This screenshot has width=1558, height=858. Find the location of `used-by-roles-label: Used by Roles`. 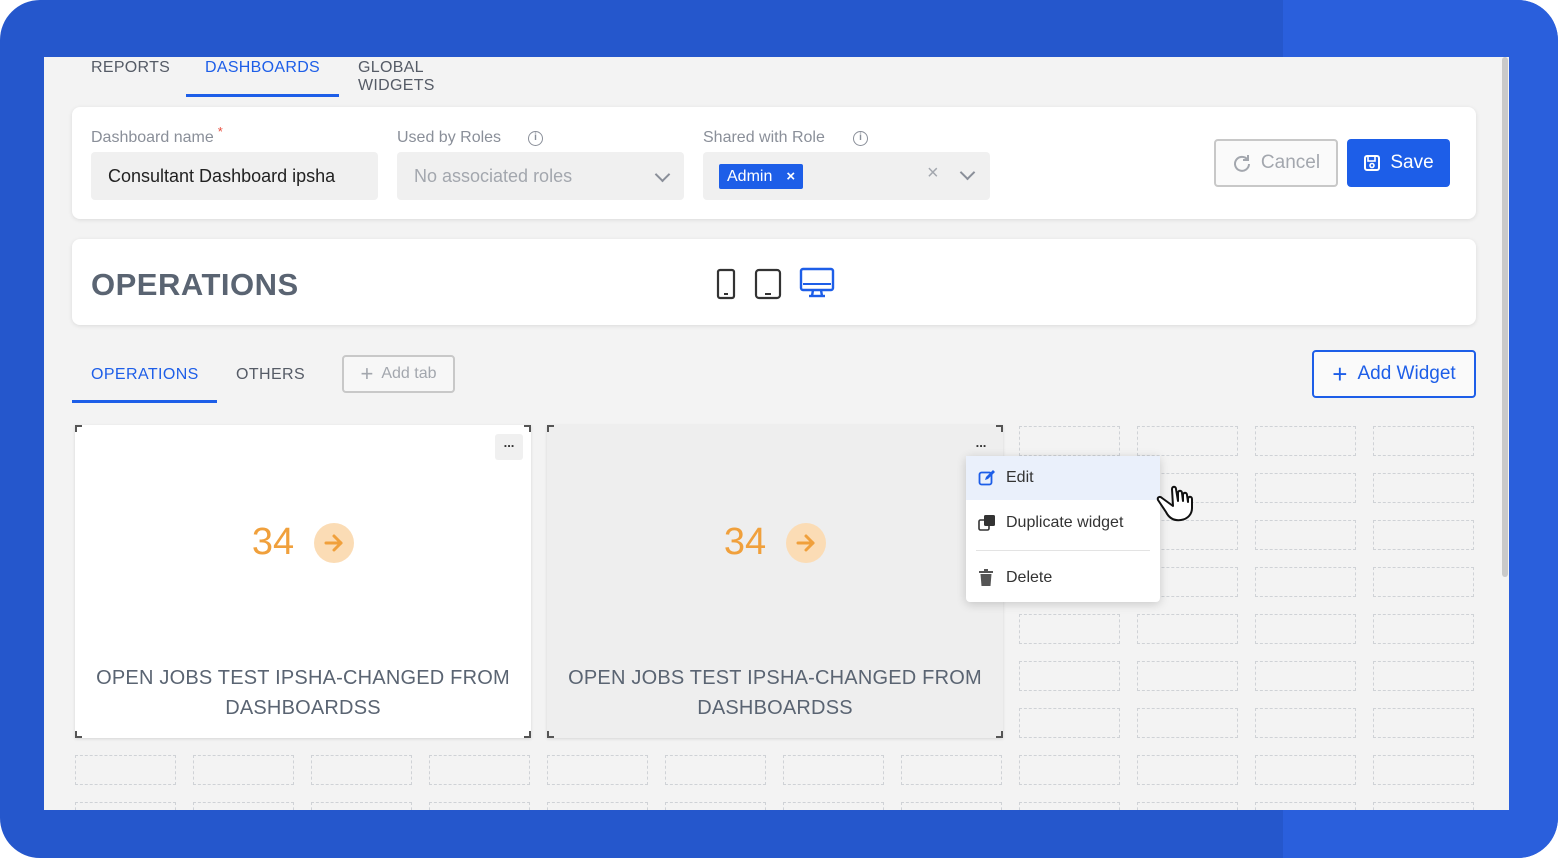

used-by-roles-label: Used by Roles is located at coordinates (449, 137).